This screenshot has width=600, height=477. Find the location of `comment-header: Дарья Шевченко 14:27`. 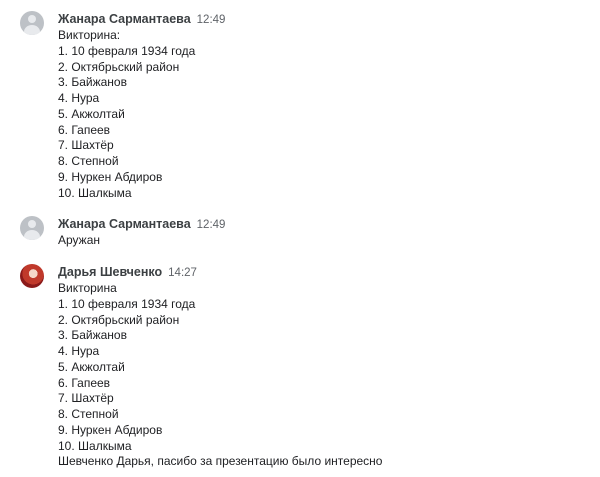

comment-header: Дарья Шевченко 14:27 is located at coordinates (127, 272).